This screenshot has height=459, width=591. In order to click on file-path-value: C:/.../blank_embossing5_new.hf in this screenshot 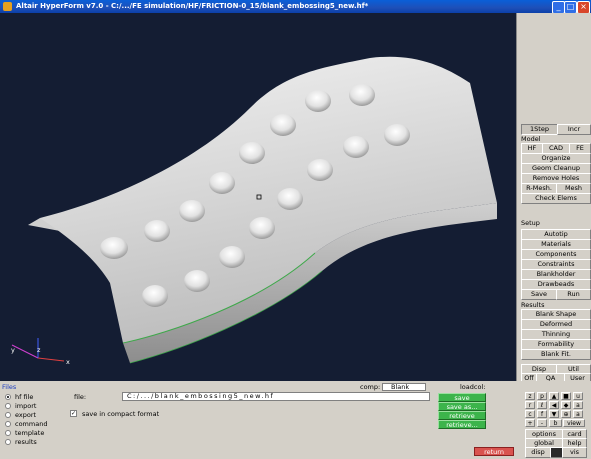, I will do `click(201, 396)`.